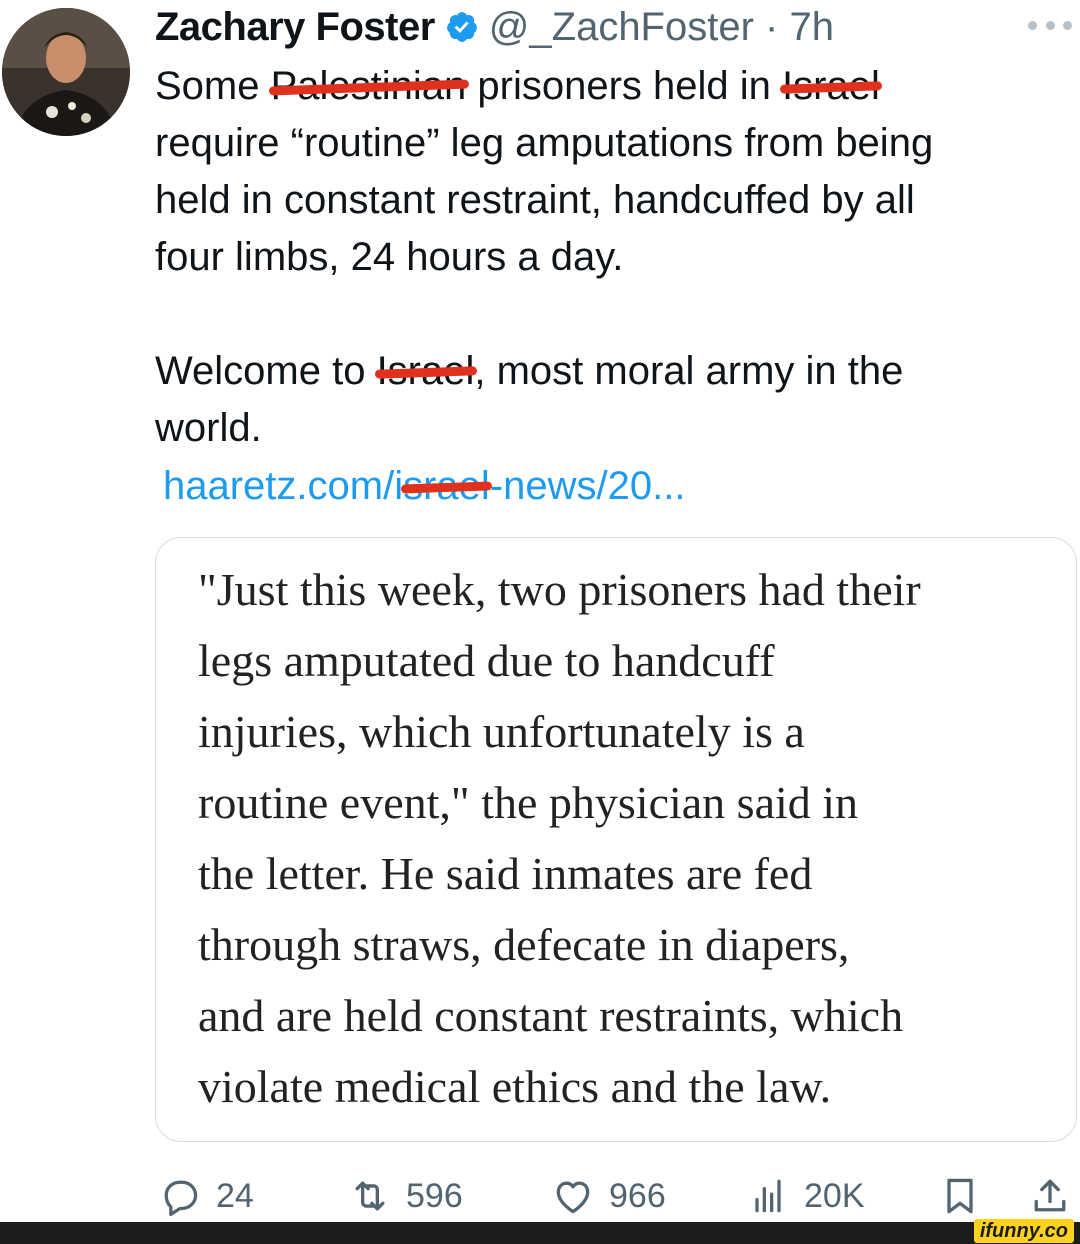 The height and width of the screenshot is (1244, 1080). What do you see at coordinates (446, 486) in the screenshot?
I see `redaction-mark: srael` at bounding box center [446, 486].